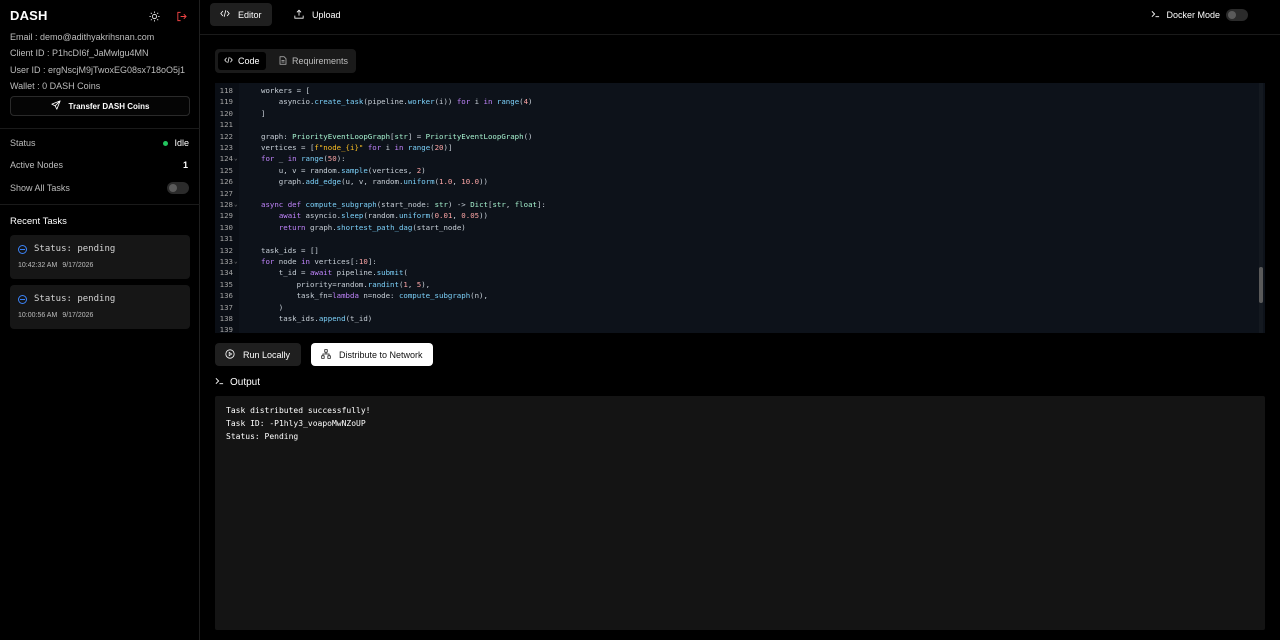 The height and width of the screenshot is (640, 1280). Describe the element at coordinates (100, 16) in the screenshot. I see `brand-row: DASH` at that location.